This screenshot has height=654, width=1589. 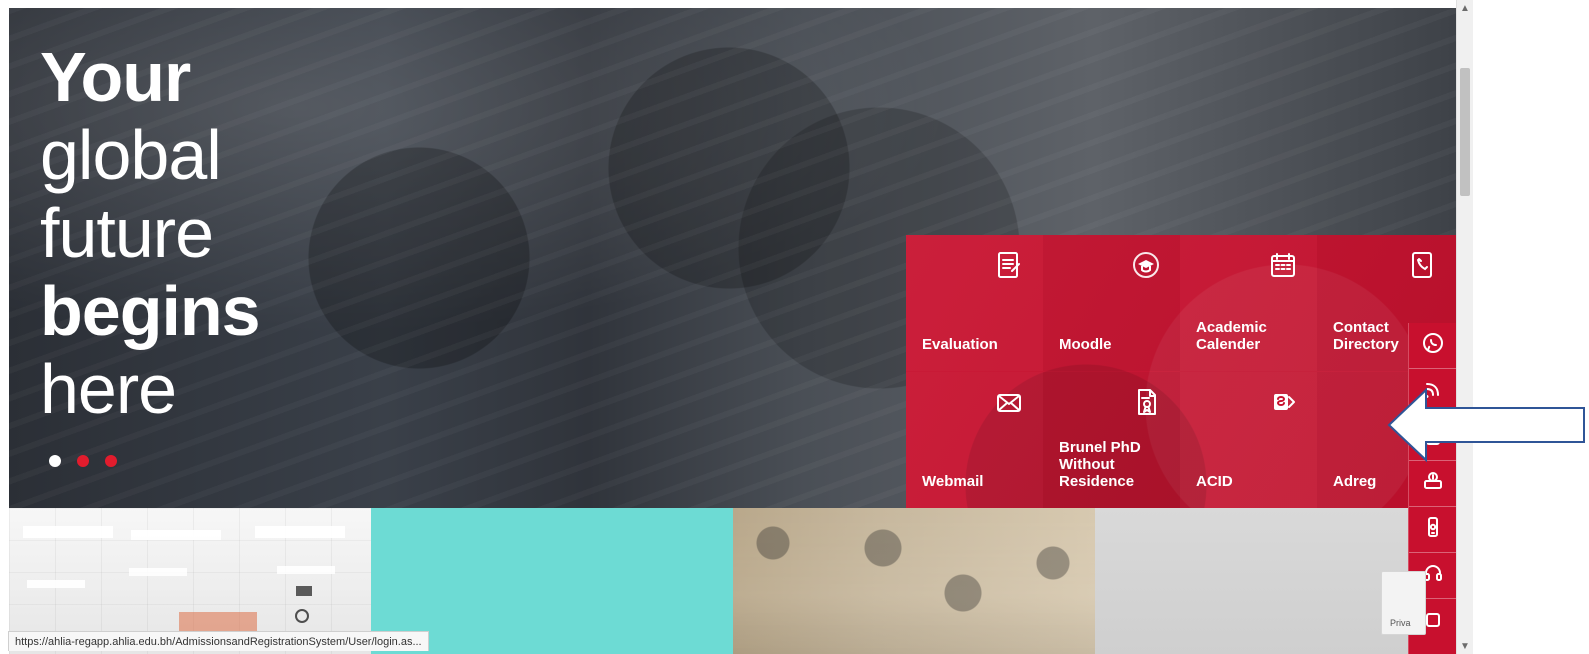 I want to click on quicklink-label: Brunel PhD Without Residence, so click(x=1100, y=464).